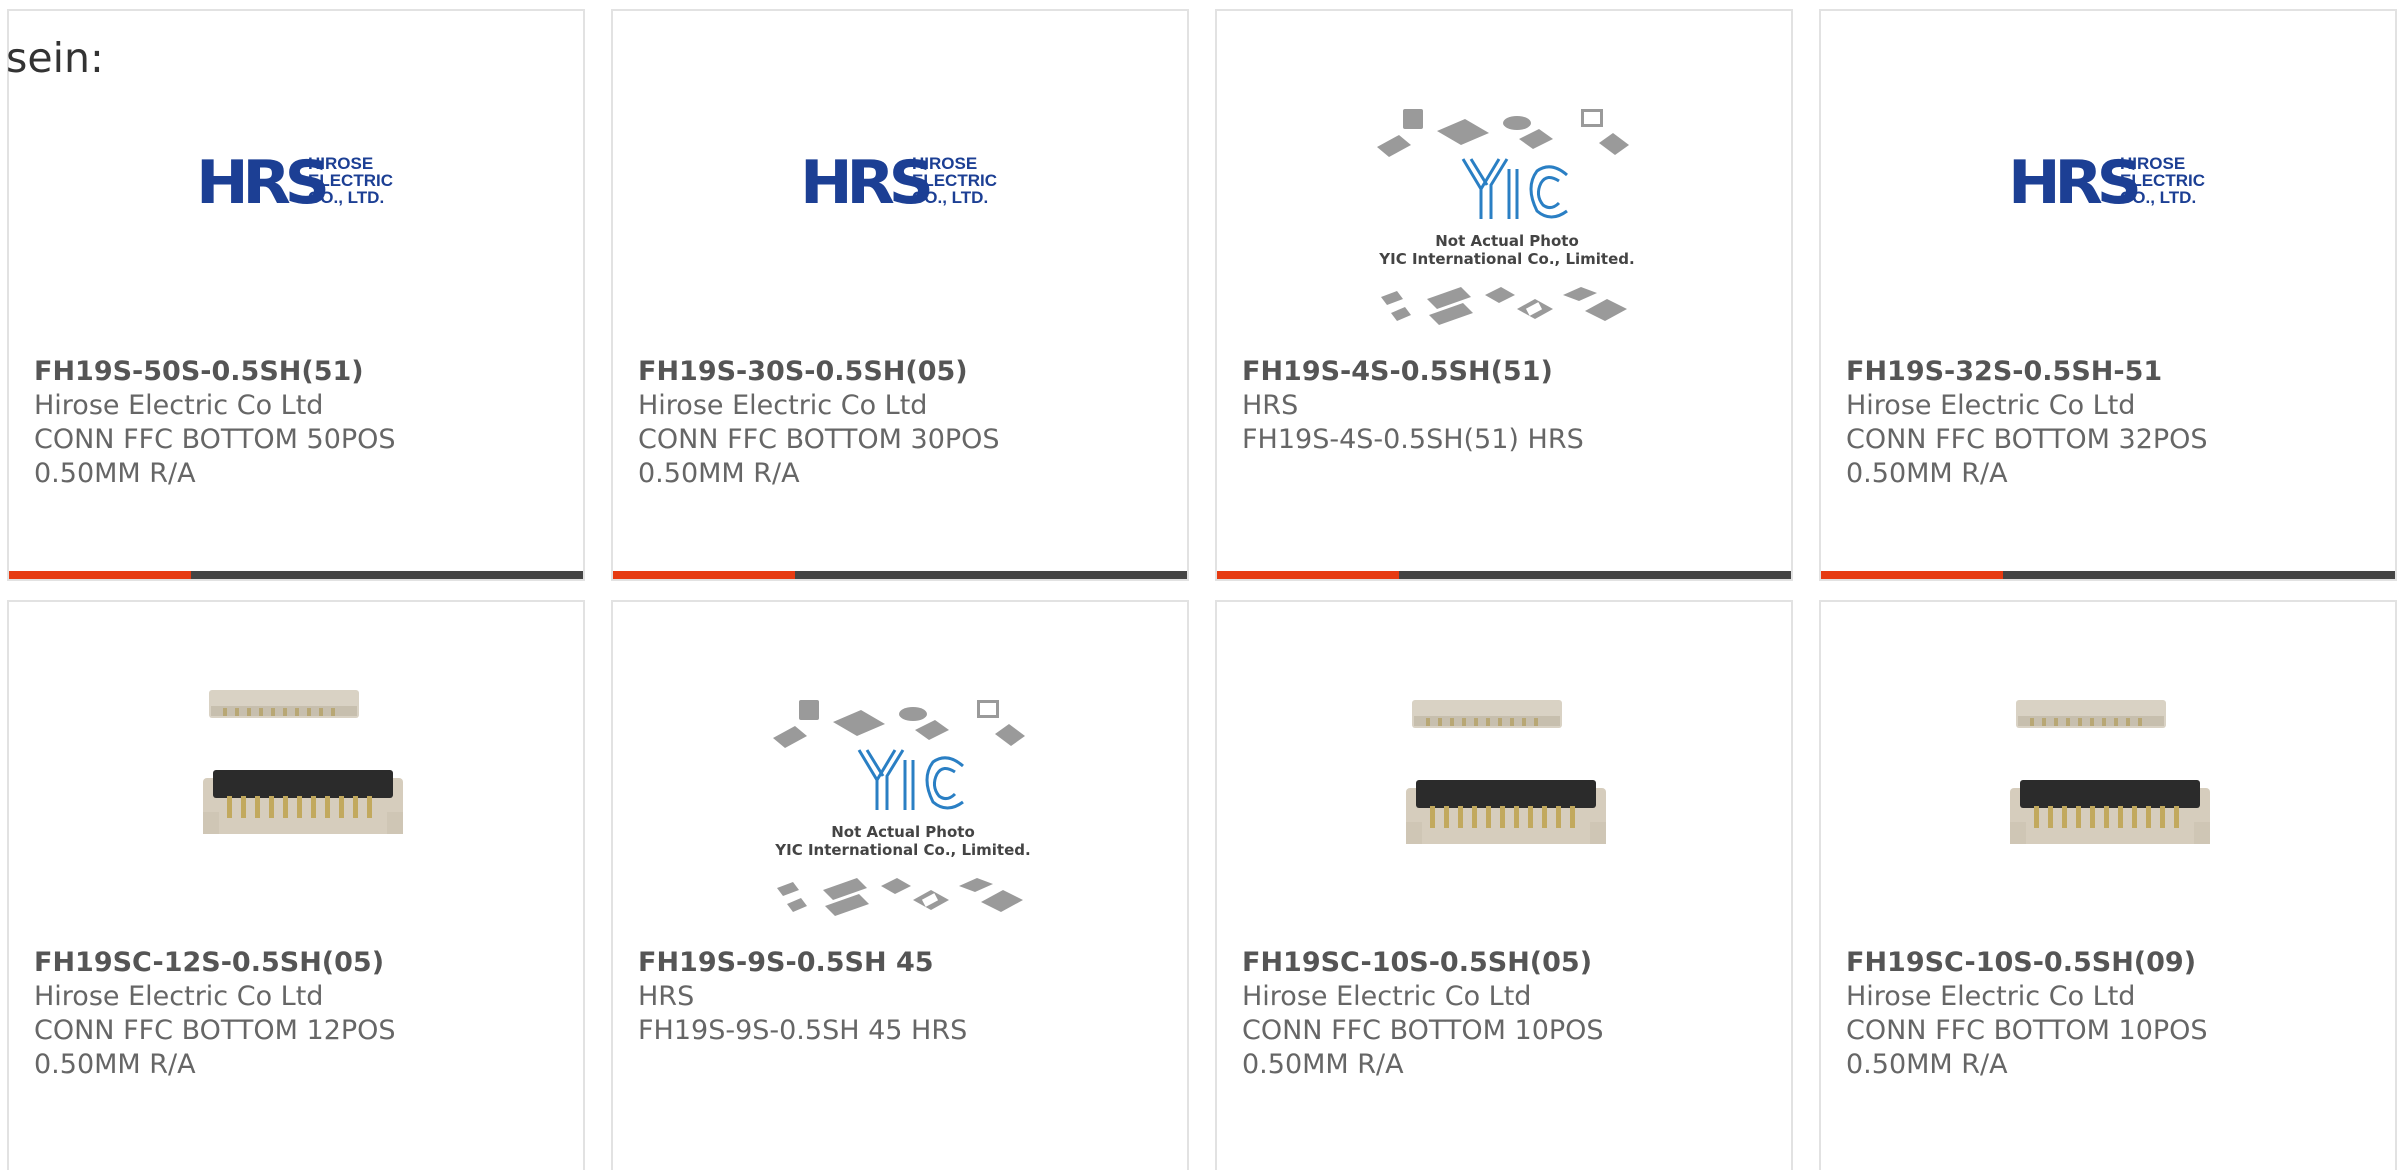 This screenshot has height=1170, width=2400. What do you see at coordinates (1506, 372) in the screenshot?
I see `part-number: FH19S-4S-0.5SH(51)` at bounding box center [1506, 372].